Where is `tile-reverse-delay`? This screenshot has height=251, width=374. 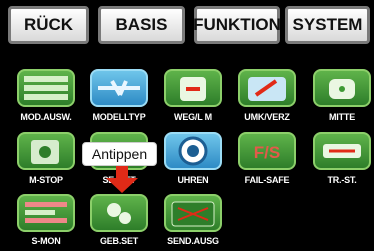
tile-reverse-delay is located at coordinates (267, 88).